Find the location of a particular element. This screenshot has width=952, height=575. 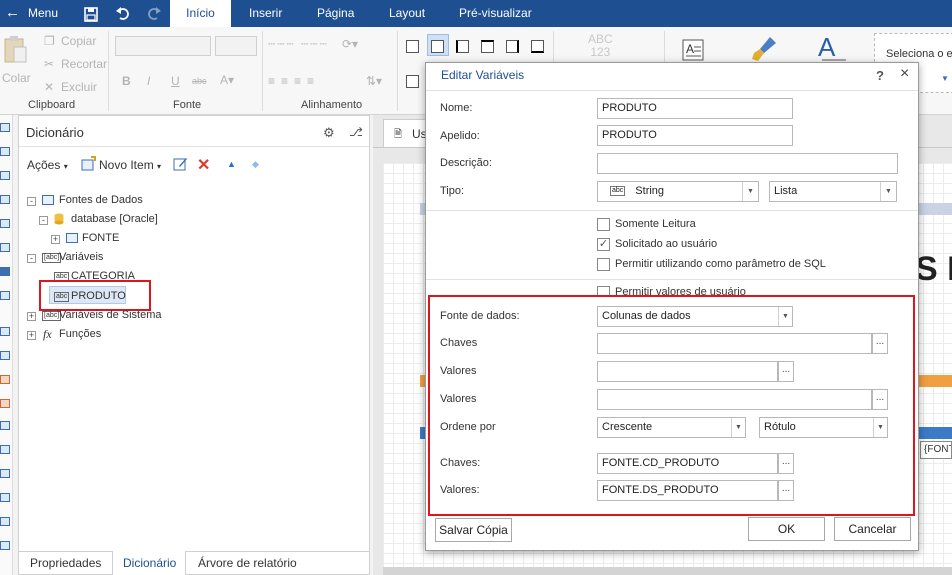

paste-label: Colar is located at coordinates (16, 78).